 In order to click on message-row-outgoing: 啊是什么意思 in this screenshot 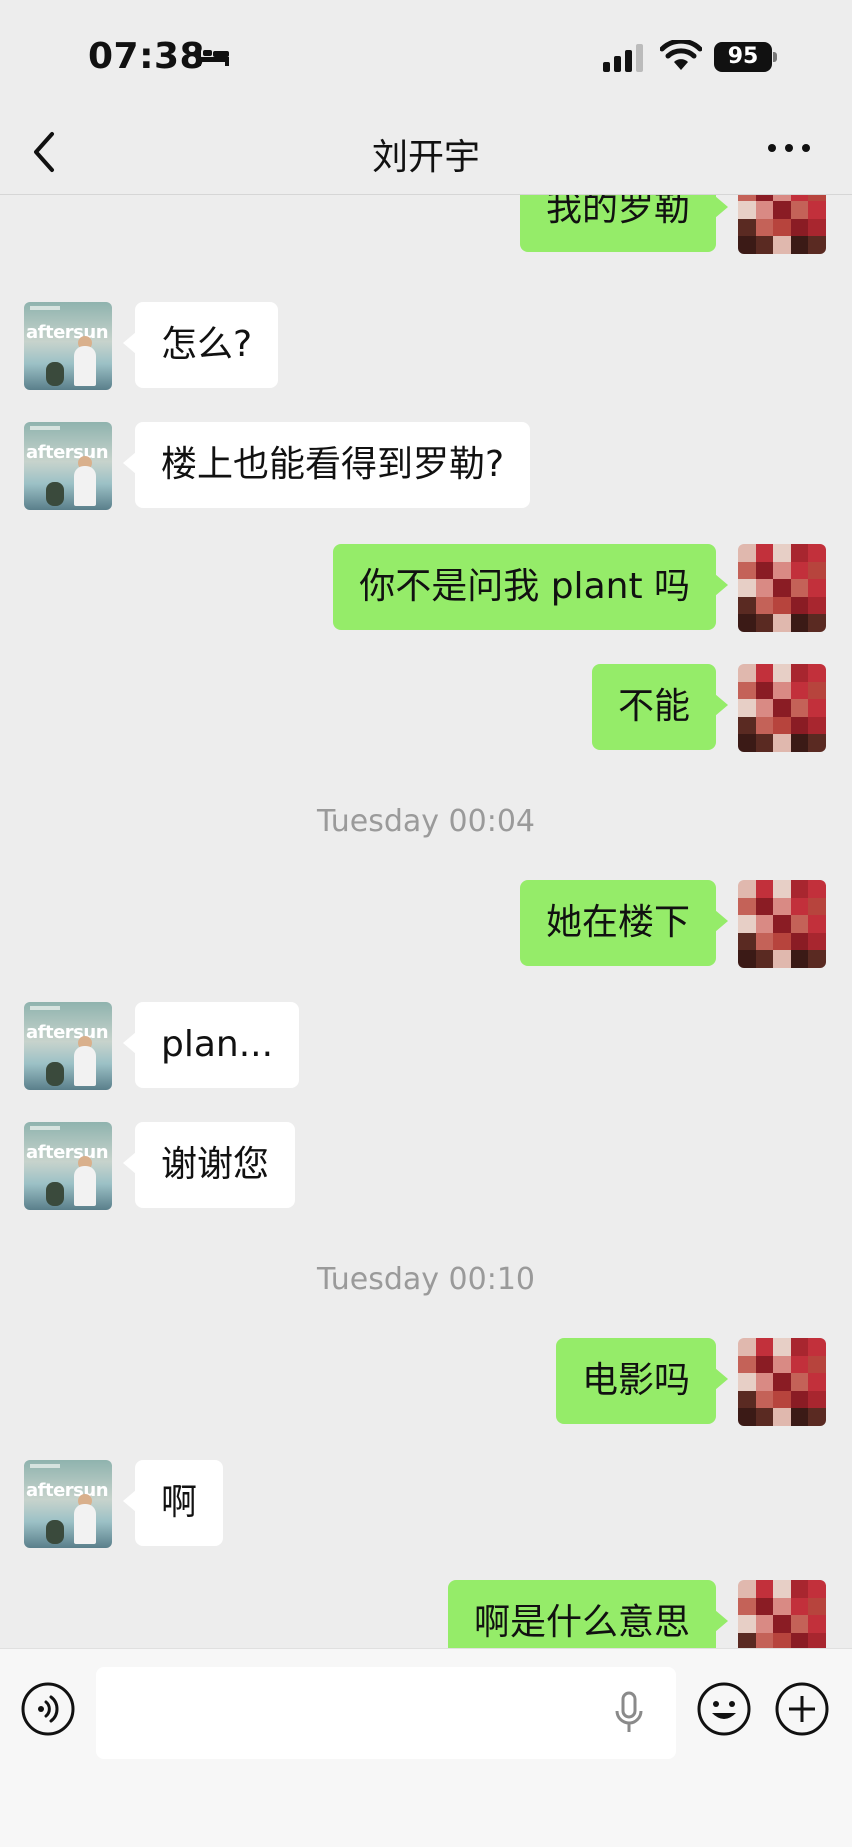, I will do `click(426, 1614)`.